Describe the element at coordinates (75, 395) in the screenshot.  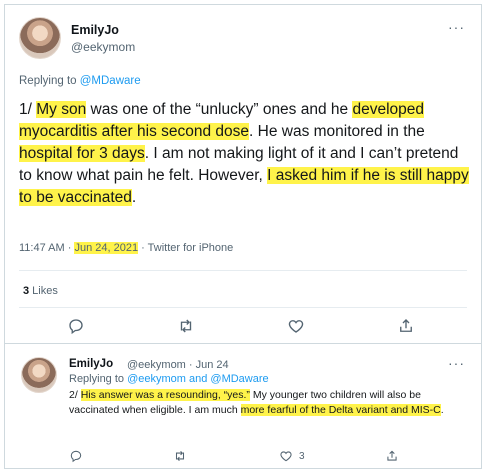
I see `tweet-text-segment: 2/` at that location.